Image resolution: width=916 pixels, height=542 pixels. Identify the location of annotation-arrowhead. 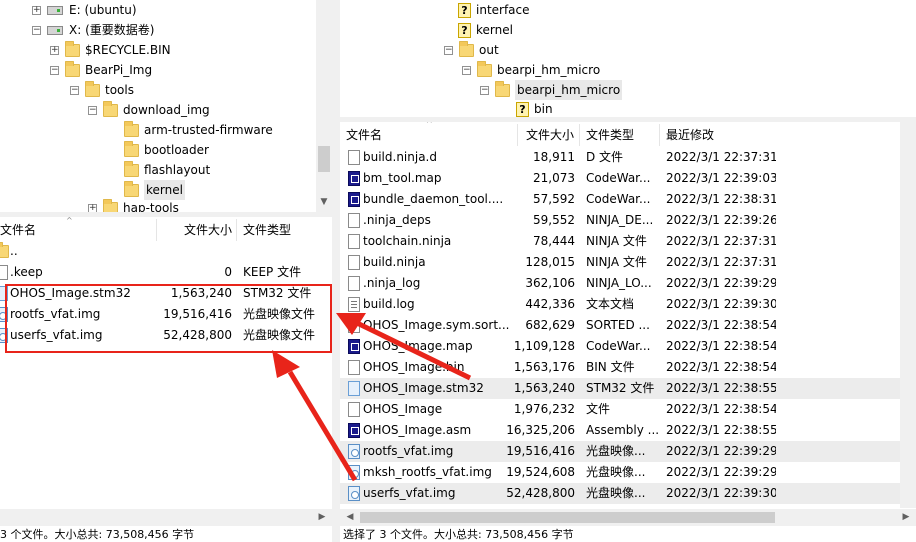
(286, 364).